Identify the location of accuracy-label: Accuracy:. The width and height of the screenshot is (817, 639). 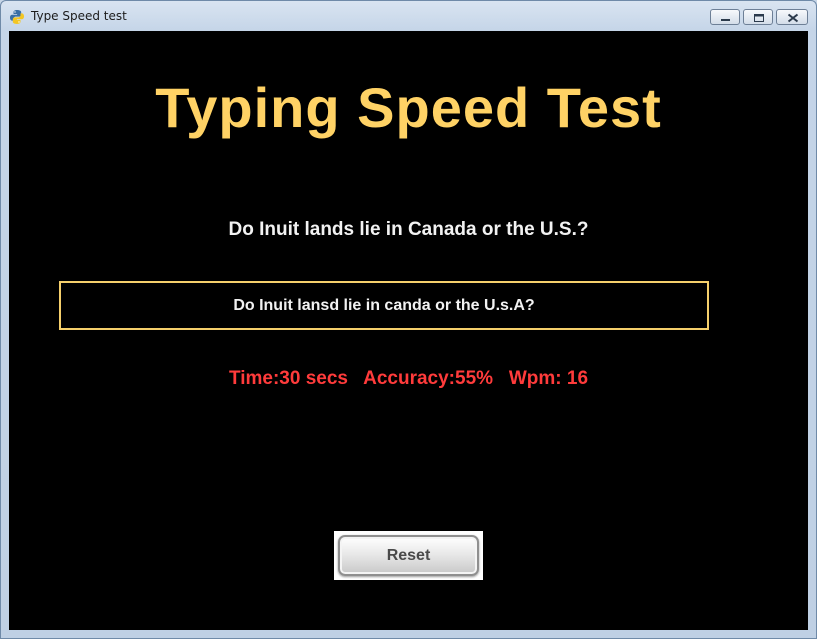
(409, 378).